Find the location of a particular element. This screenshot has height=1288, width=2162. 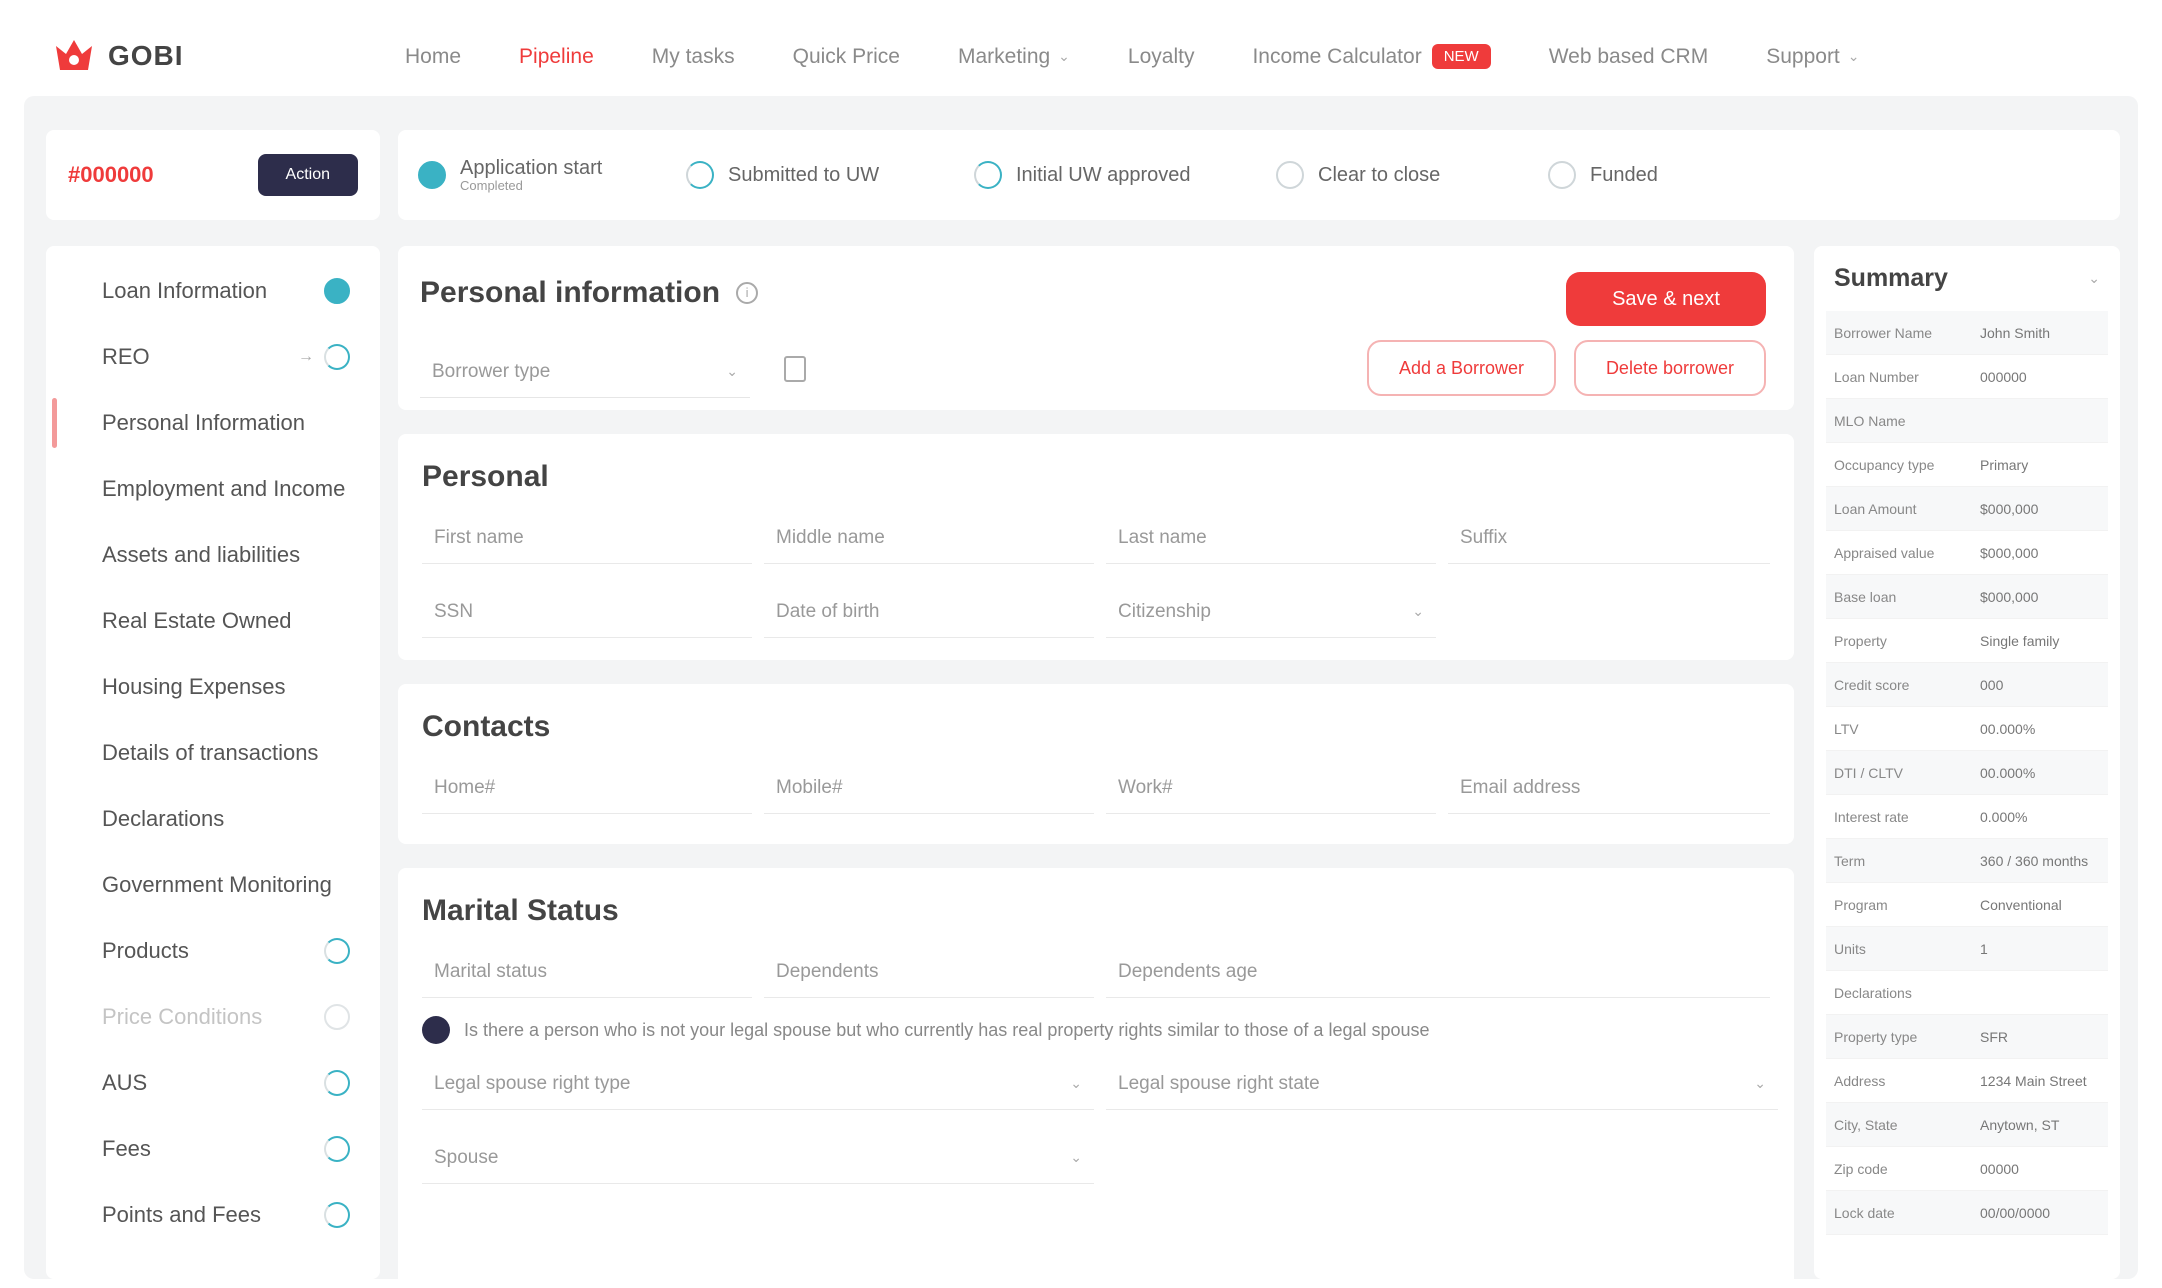

summary-row: Property type SFR is located at coordinates (1967, 1037).